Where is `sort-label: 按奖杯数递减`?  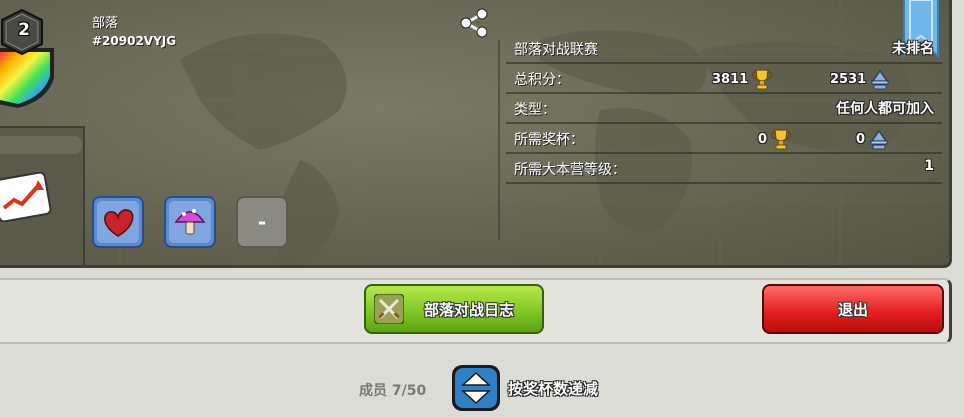 sort-label: 按奖杯数递减 is located at coordinates (553, 388).